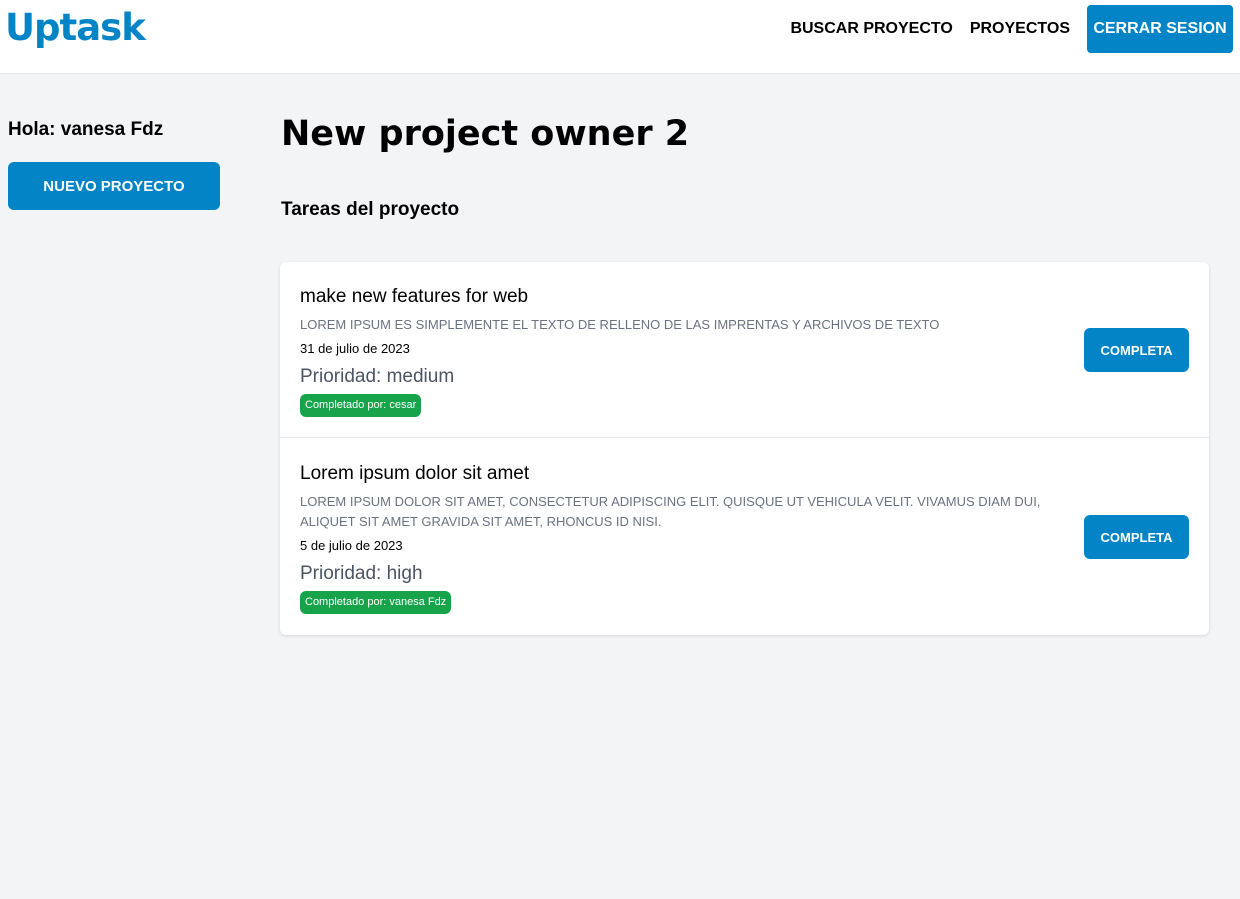 The width and height of the screenshot is (1240, 899). Describe the element at coordinates (86, 129) in the screenshot. I see `user-greeting: Hola: vanesa Fdz` at that location.